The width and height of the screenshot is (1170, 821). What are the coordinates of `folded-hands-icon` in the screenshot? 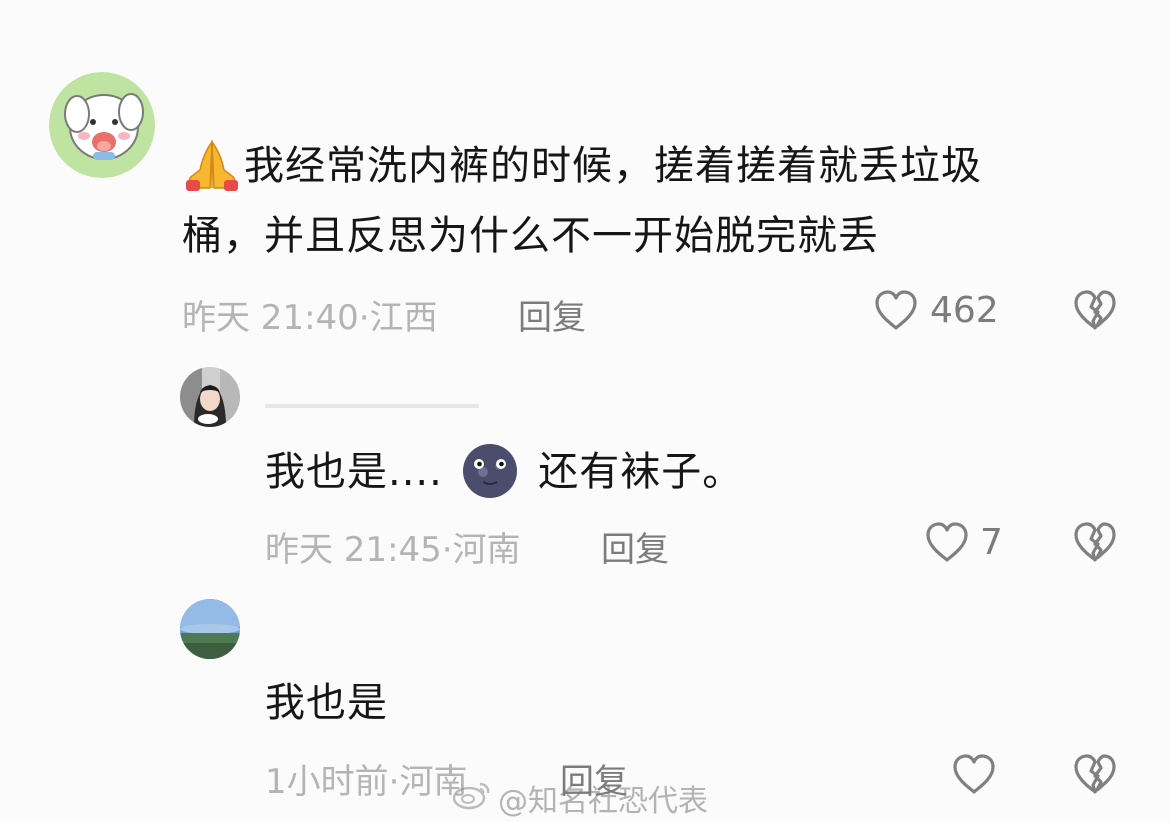 It's located at (212, 164).